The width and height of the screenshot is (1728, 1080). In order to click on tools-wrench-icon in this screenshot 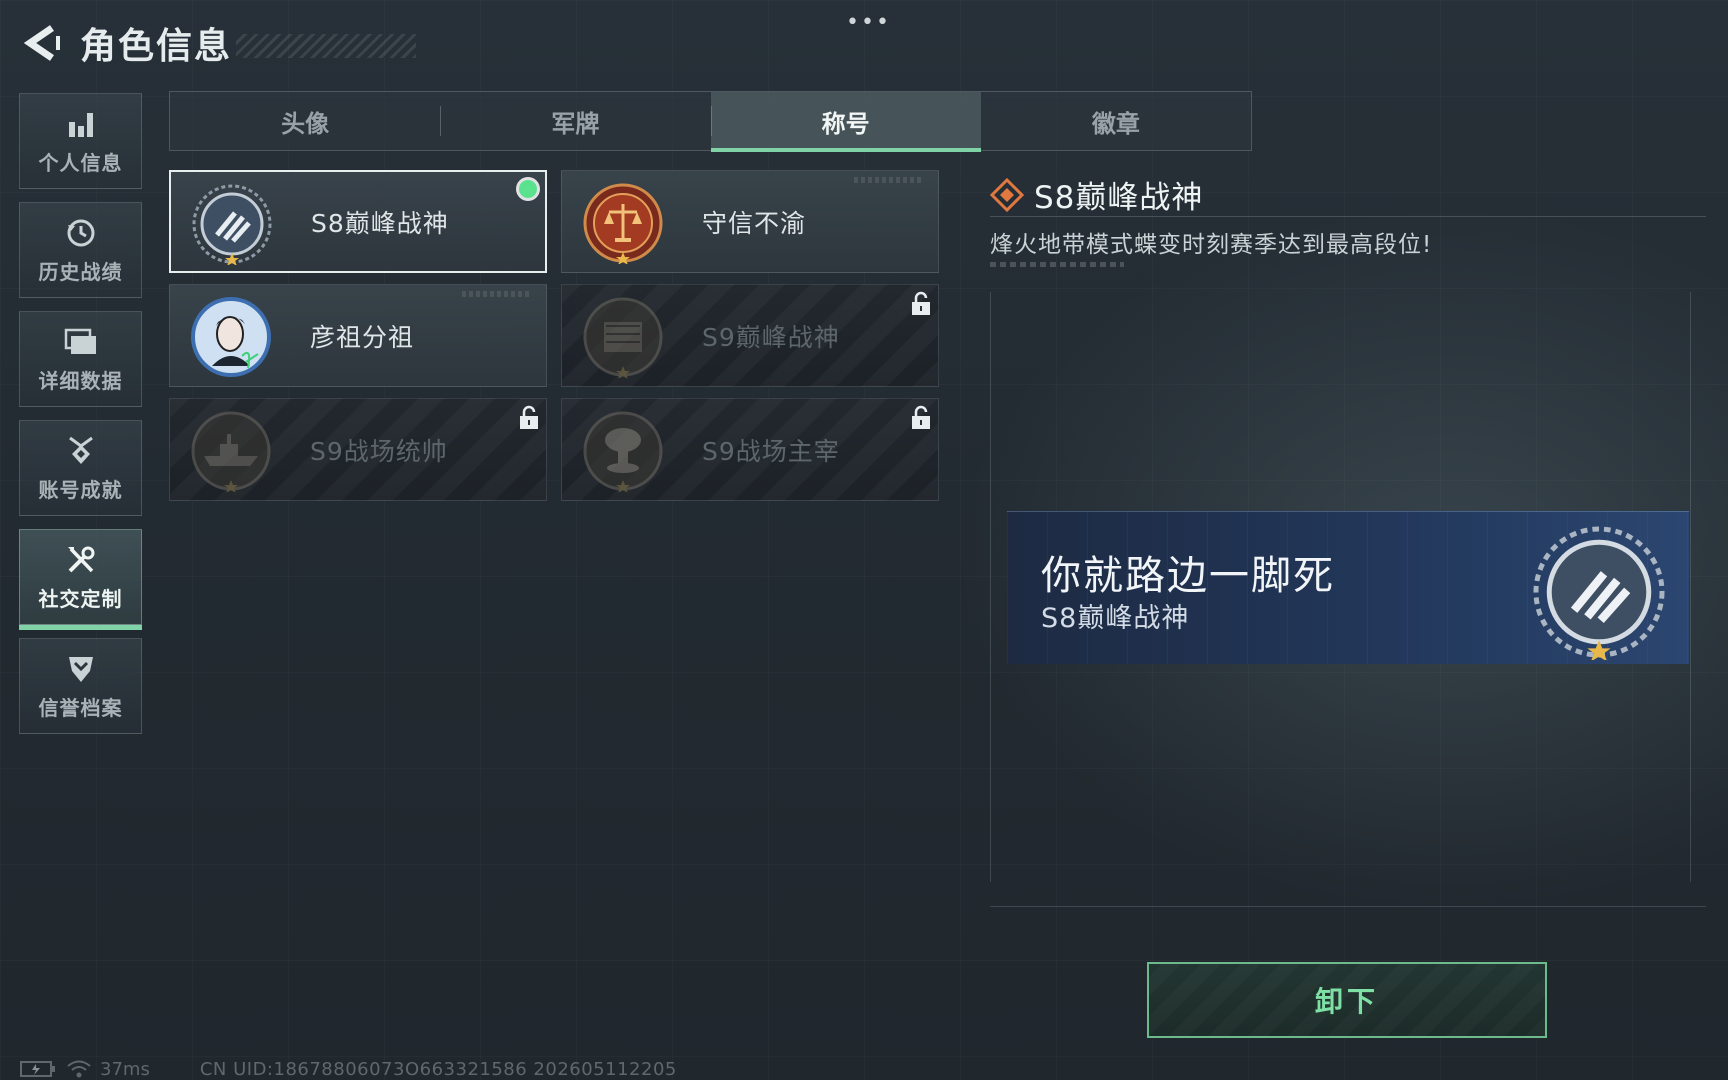, I will do `click(80, 559)`.